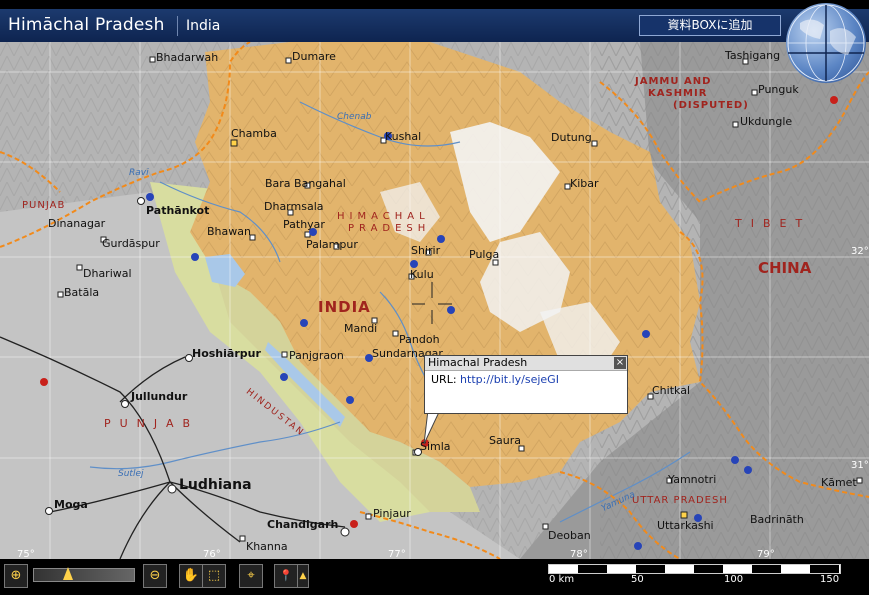 The width and height of the screenshot is (869, 595). Describe the element at coordinates (86, 25) in the screenshot. I see `region-title: Himāchal Pradesh` at that location.